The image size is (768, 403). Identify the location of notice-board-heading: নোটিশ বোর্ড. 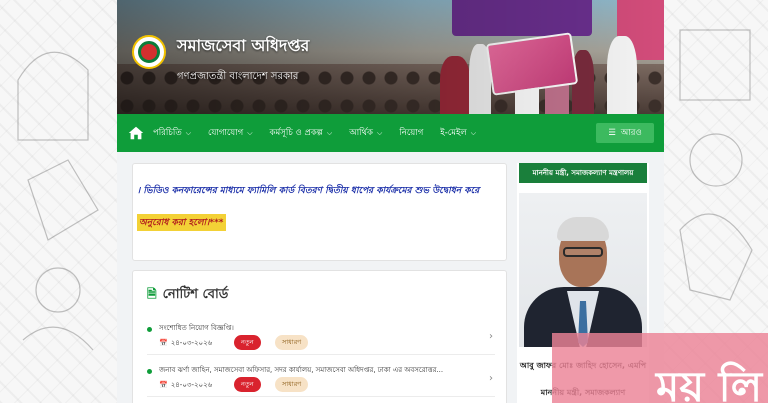
(195, 294).